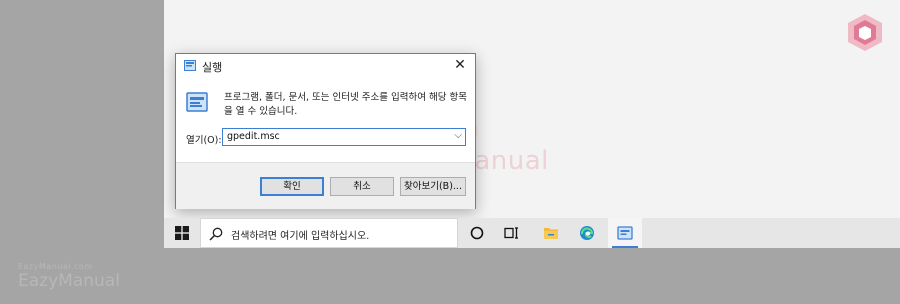 The width and height of the screenshot is (900, 304). What do you see at coordinates (458, 135) in the screenshot?
I see `chevron-down-icon: ⌵` at bounding box center [458, 135].